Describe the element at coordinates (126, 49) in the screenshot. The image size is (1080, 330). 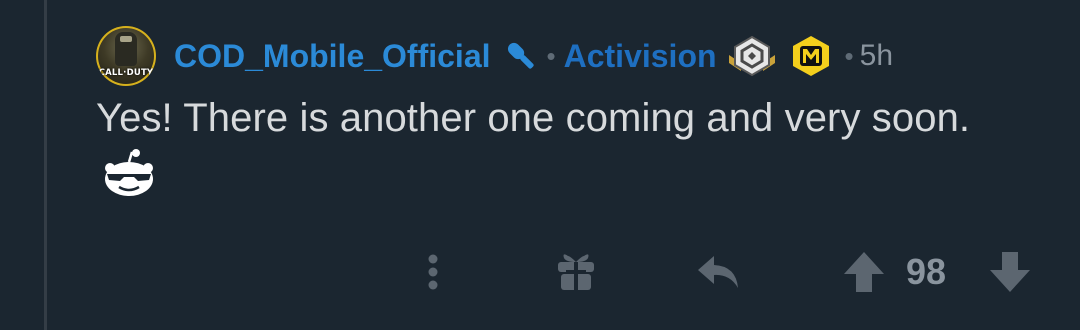
I see `avatar-soldier` at that location.